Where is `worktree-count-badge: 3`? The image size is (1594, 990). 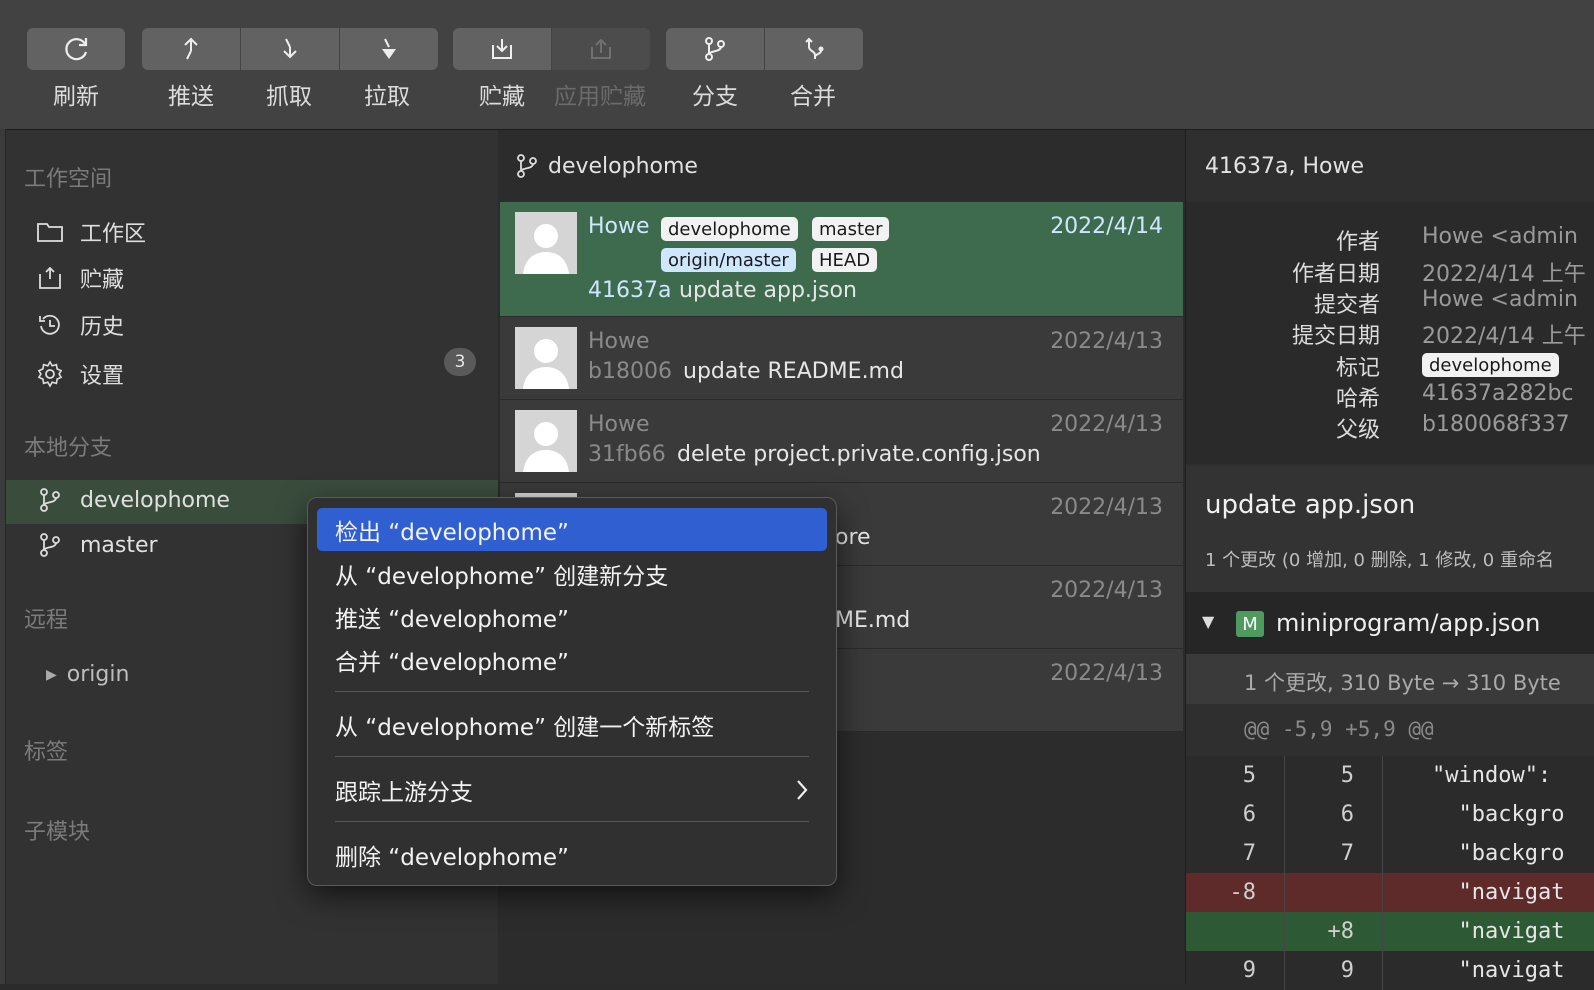
worktree-count-badge: 3 is located at coordinates (460, 362).